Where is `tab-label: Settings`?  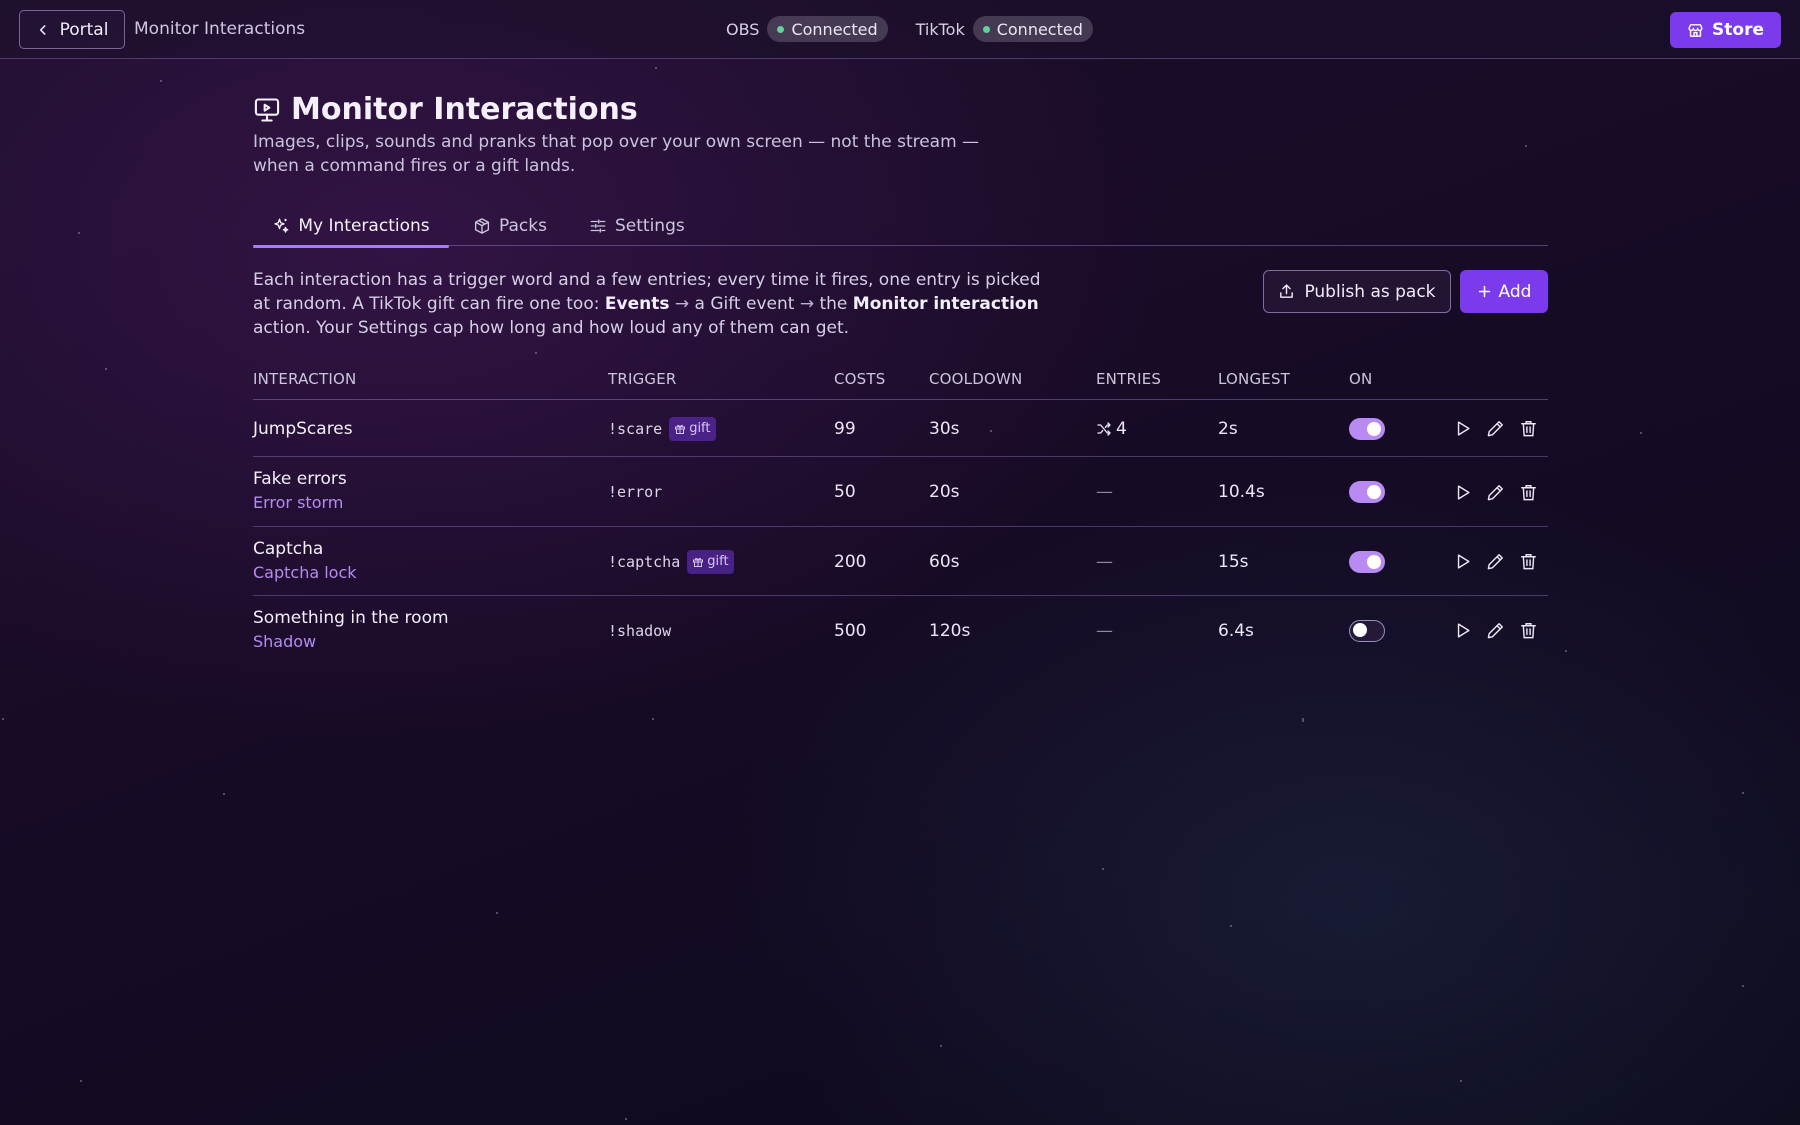
tab-label: Settings is located at coordinates (650, 226).